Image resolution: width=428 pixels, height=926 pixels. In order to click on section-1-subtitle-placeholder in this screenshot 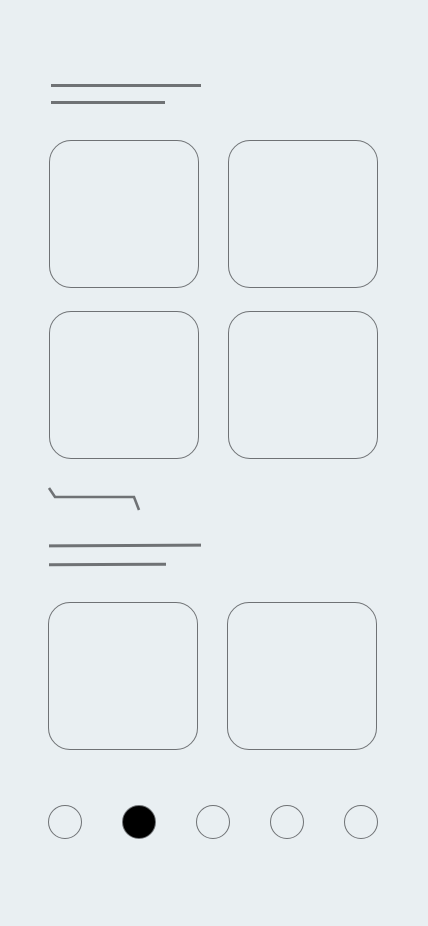, I will do `click(108, 102)`.